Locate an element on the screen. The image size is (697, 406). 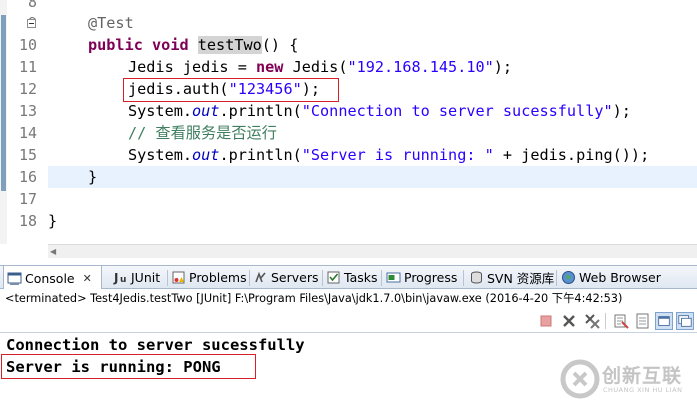
tab-web-browser: Web Browser is located at coordinates (609, 277).